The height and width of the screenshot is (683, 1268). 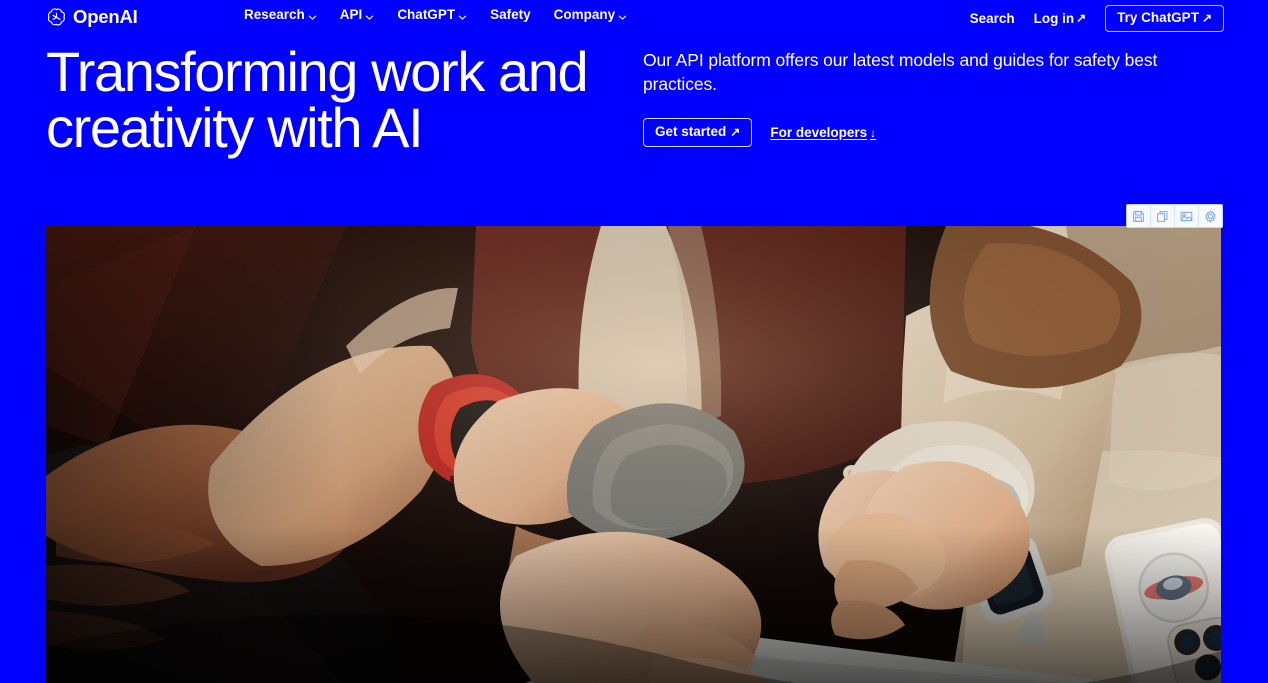 What do you see at coordinates (317, 71) in the screenshot?
I see `page-title-line-1: Transforming work and` at bounding box center [317, 71].